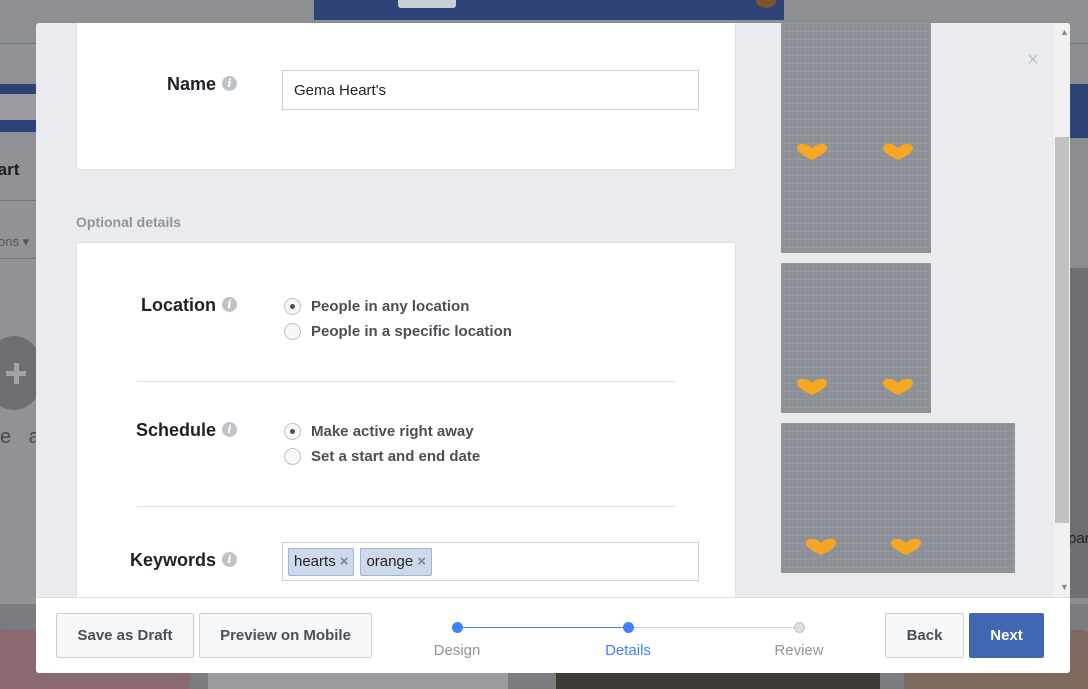 Image resolution: width=1088 pixels, height=689 pixels. What do you see at coordinates (1078, 538) in the screenshot?
I see `background-right-text: par` at bounding box center [1078, 538].